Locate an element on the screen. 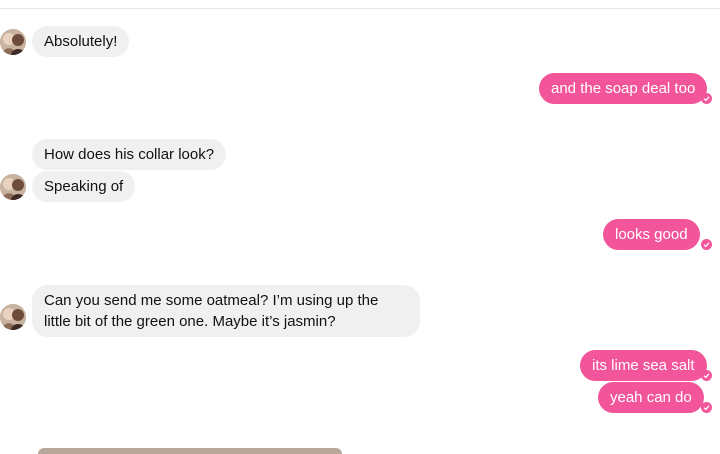 The image size is (720, 454). message-incoming: Absolutely! is located at coordinates (81, 41).